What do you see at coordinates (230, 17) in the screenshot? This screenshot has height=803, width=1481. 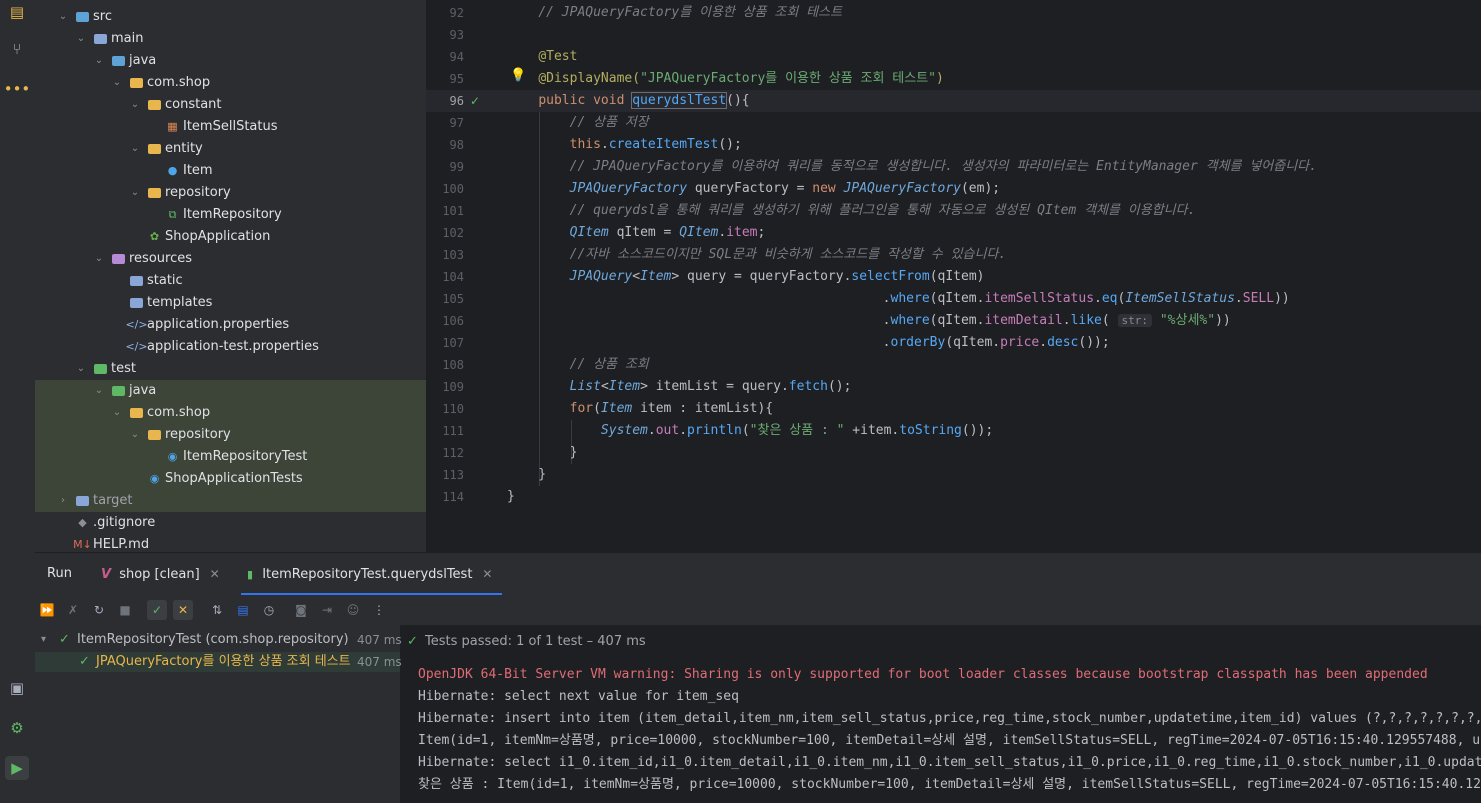 I see `project-tree-item: ⌄ src` at bounding box center [230, 17].